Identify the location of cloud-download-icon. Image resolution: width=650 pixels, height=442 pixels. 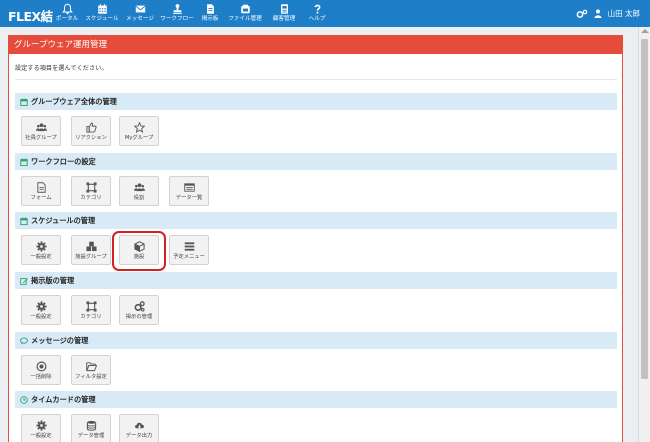
(139, 425).